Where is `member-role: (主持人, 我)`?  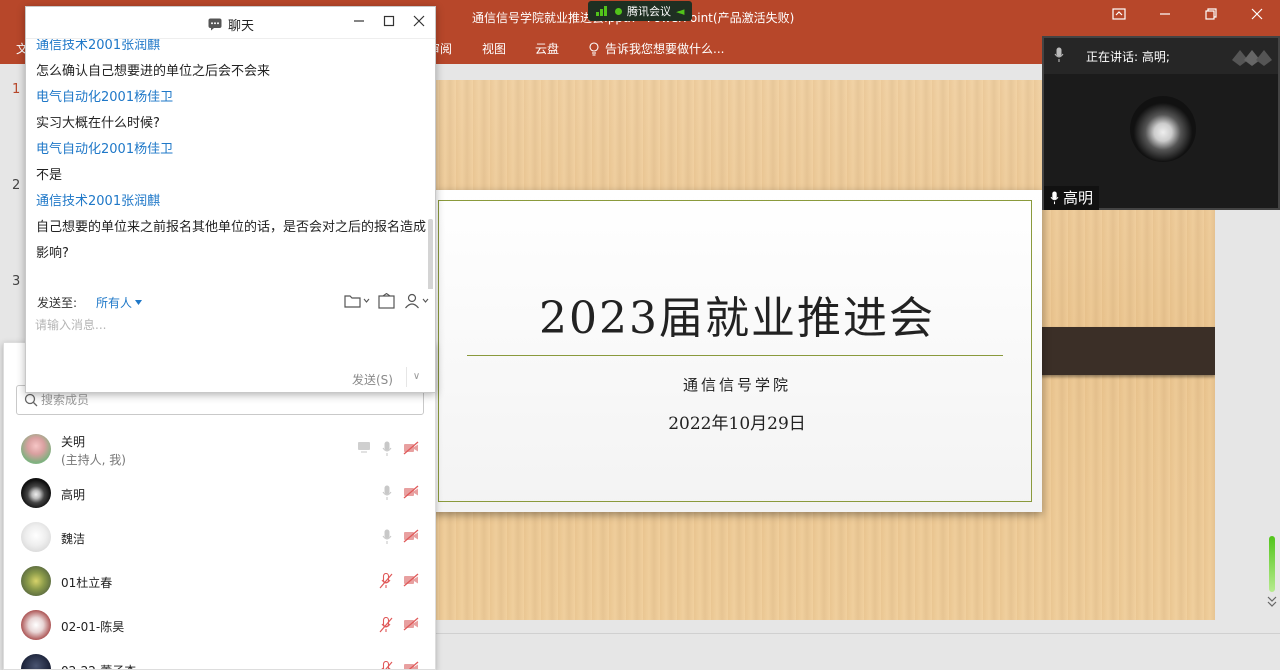
member-role: (主持人, 我) is located at coordinates (93, 460).